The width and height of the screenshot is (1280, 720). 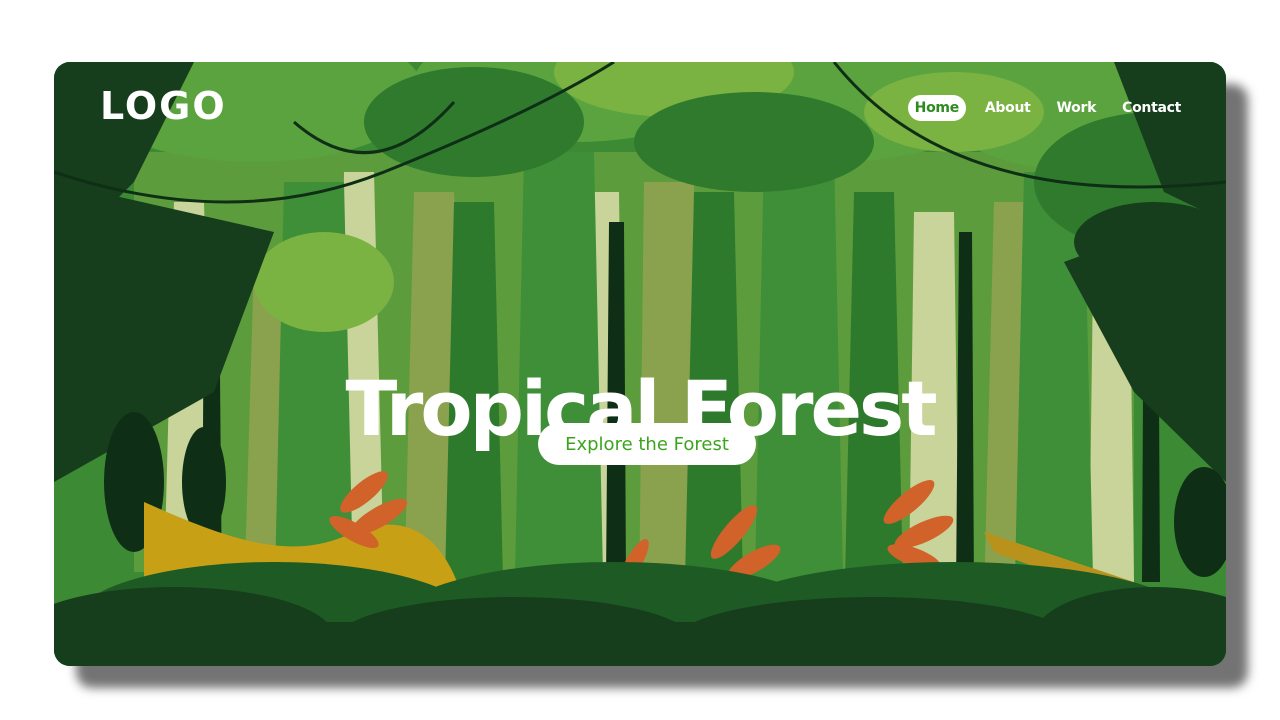 What do you see at coordinates (1008, 108) in the screenshot?
I see `nav-about: About` at bounding box center [1008, 108].